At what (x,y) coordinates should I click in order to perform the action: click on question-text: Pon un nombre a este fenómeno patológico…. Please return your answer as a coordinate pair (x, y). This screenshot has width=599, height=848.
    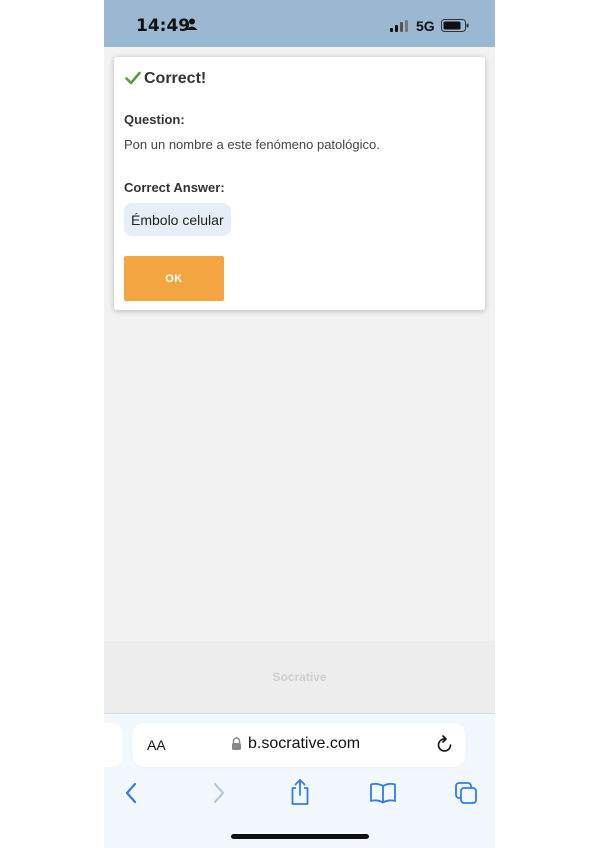
    Looking at the image, I should click on (252, 144).